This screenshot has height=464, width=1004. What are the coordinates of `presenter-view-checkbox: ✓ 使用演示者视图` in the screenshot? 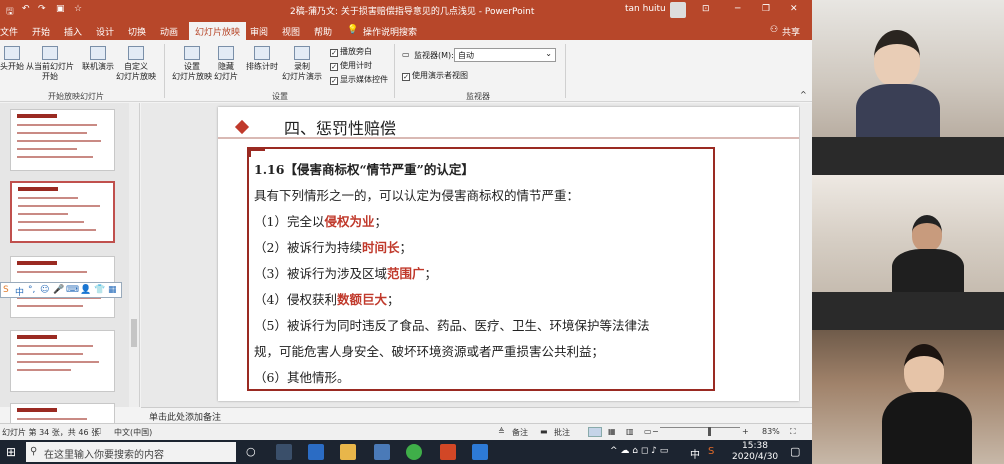 It's located at (435, 75).